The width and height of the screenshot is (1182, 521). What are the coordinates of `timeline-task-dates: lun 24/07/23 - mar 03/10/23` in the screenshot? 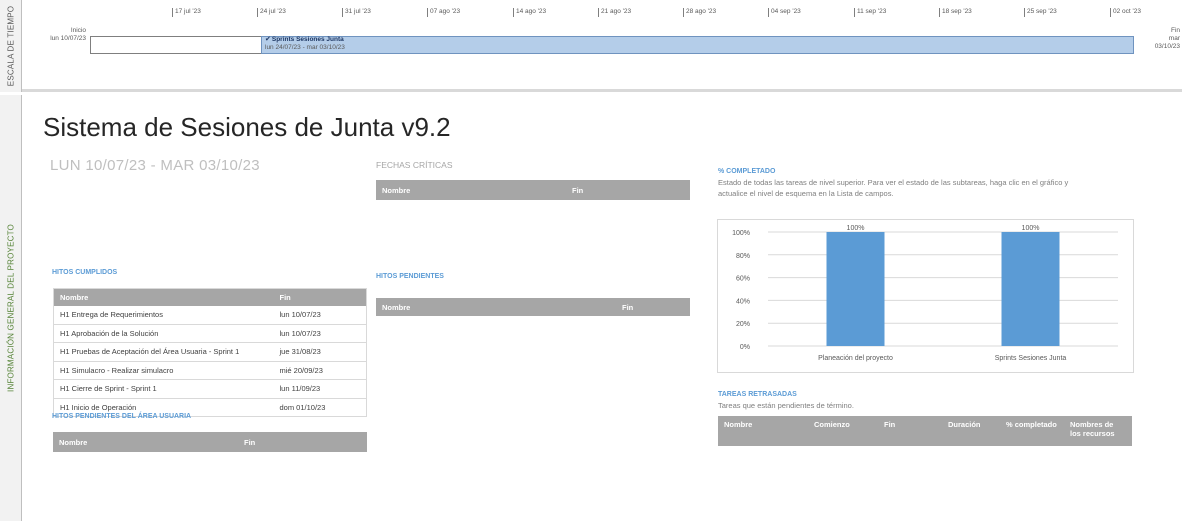 It's located at (305, 47).